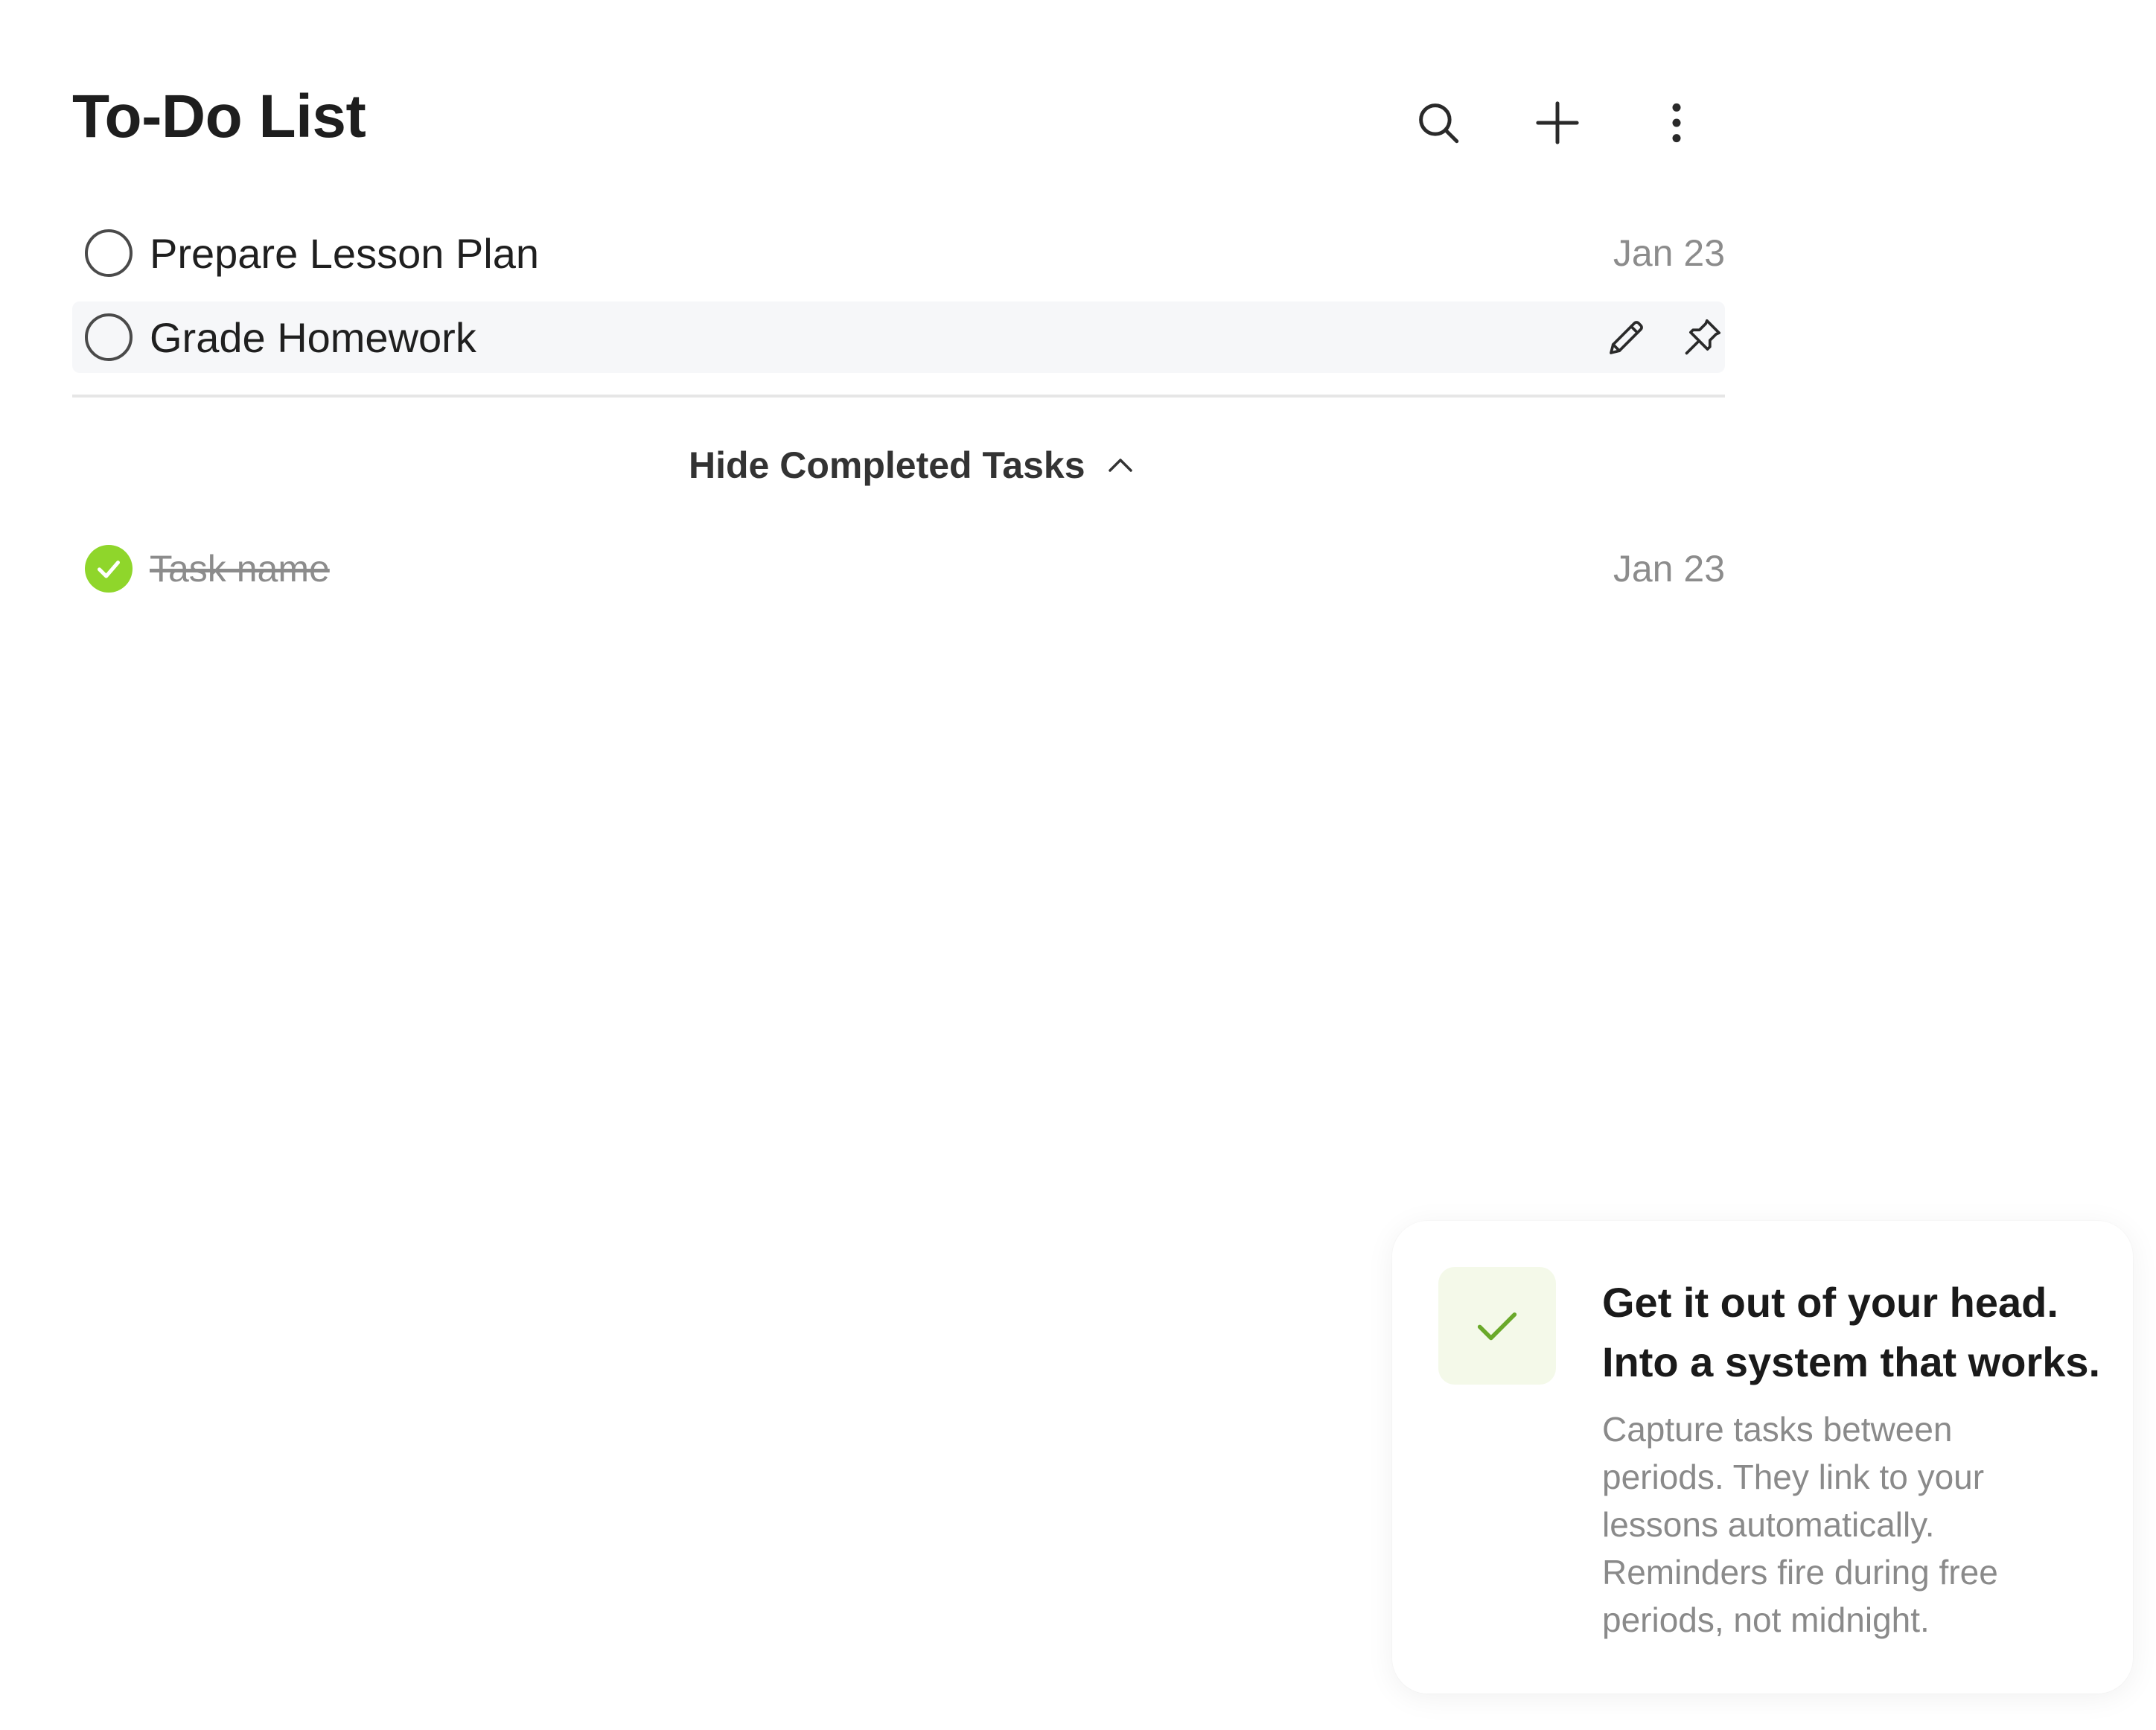 The height and width of the screenshot is (1730, 2156). What do you see at coordinates (345, 253) in the screenshot?
I see `task-name: Prepare Lesson Plan` at bounding box center [345, 253].